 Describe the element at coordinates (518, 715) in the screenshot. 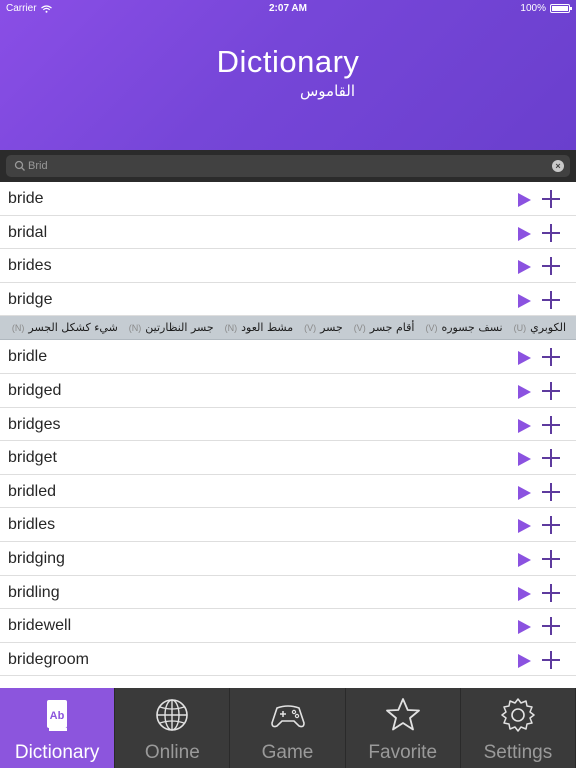

I see `gear-icon` at that location.